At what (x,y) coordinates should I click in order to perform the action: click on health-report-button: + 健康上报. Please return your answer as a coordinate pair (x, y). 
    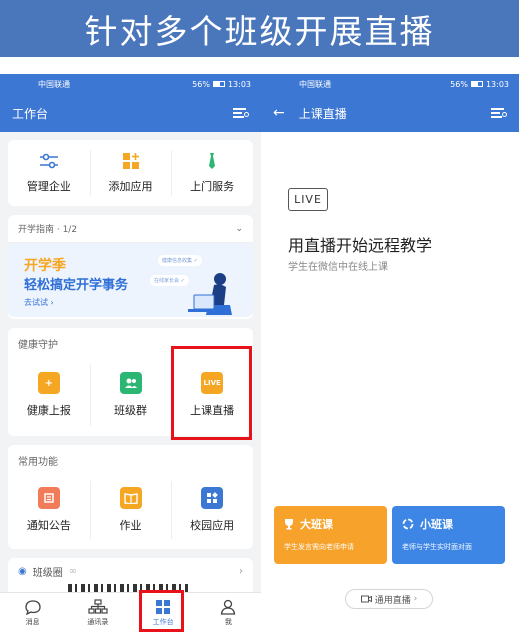
    Looking at the image, I should click on (49, 395).